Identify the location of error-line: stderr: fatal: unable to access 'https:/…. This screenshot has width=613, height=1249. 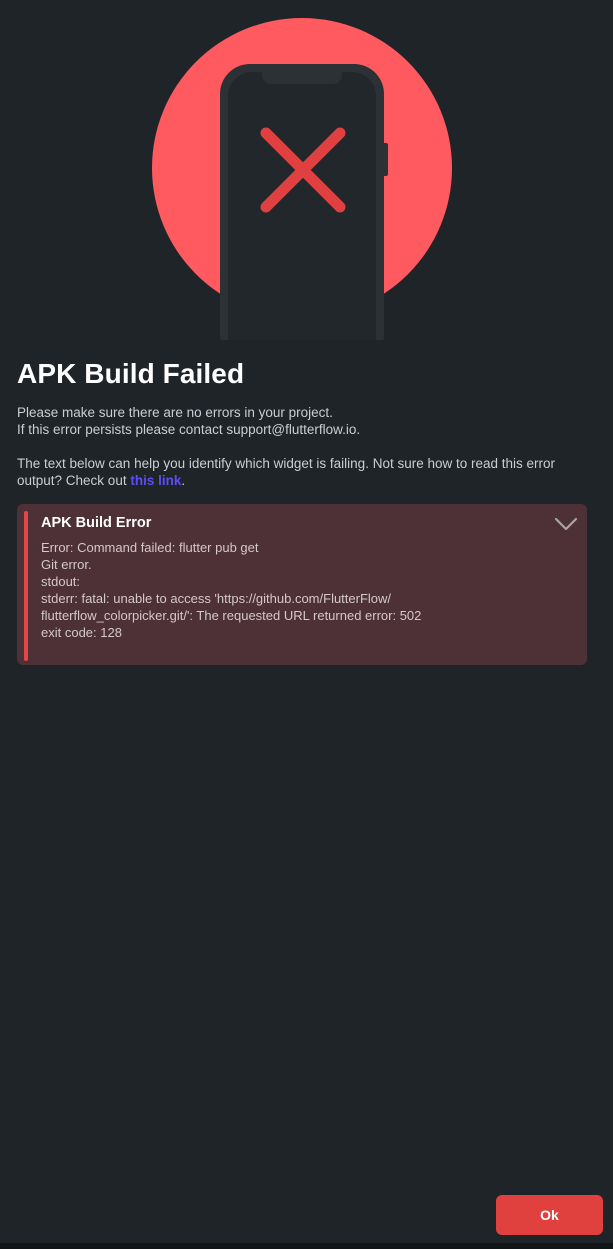
(216, 598).